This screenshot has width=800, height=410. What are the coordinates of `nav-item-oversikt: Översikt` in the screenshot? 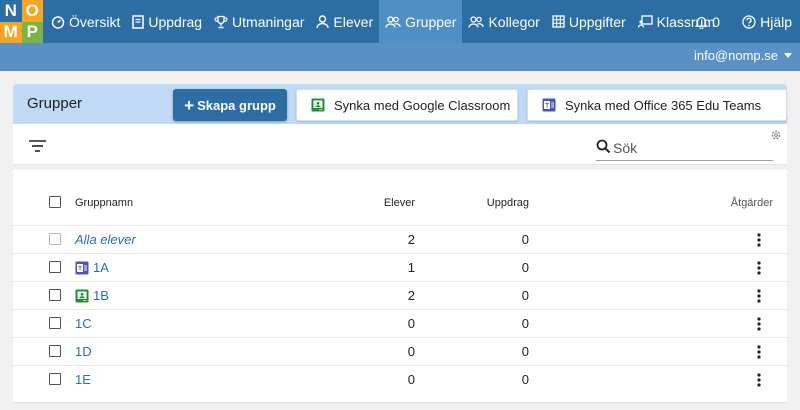 It's located at (85, 21).